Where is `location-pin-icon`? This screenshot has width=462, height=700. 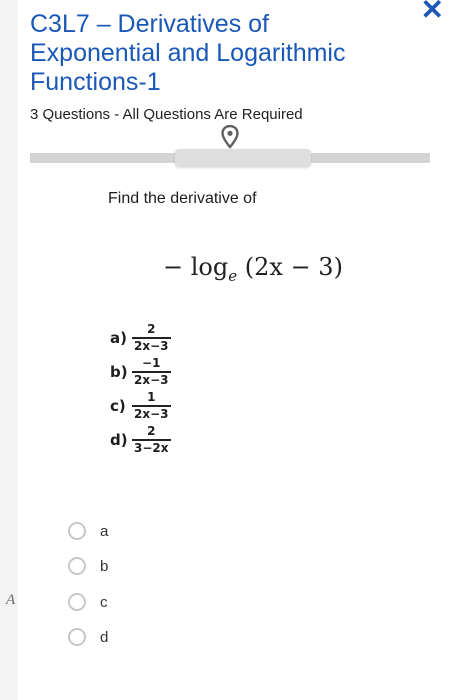
location-pin-icon is located at coordinates (230, 137).